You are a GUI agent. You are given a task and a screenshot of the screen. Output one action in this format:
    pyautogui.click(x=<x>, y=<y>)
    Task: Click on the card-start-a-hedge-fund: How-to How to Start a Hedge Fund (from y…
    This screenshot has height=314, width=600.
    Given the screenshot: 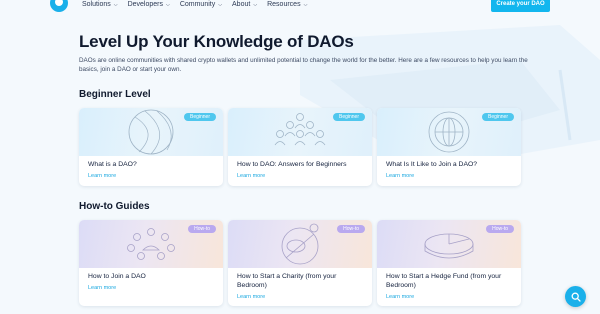 What is the action you would take?
    pyautogui.click(x=449, y=263)
    